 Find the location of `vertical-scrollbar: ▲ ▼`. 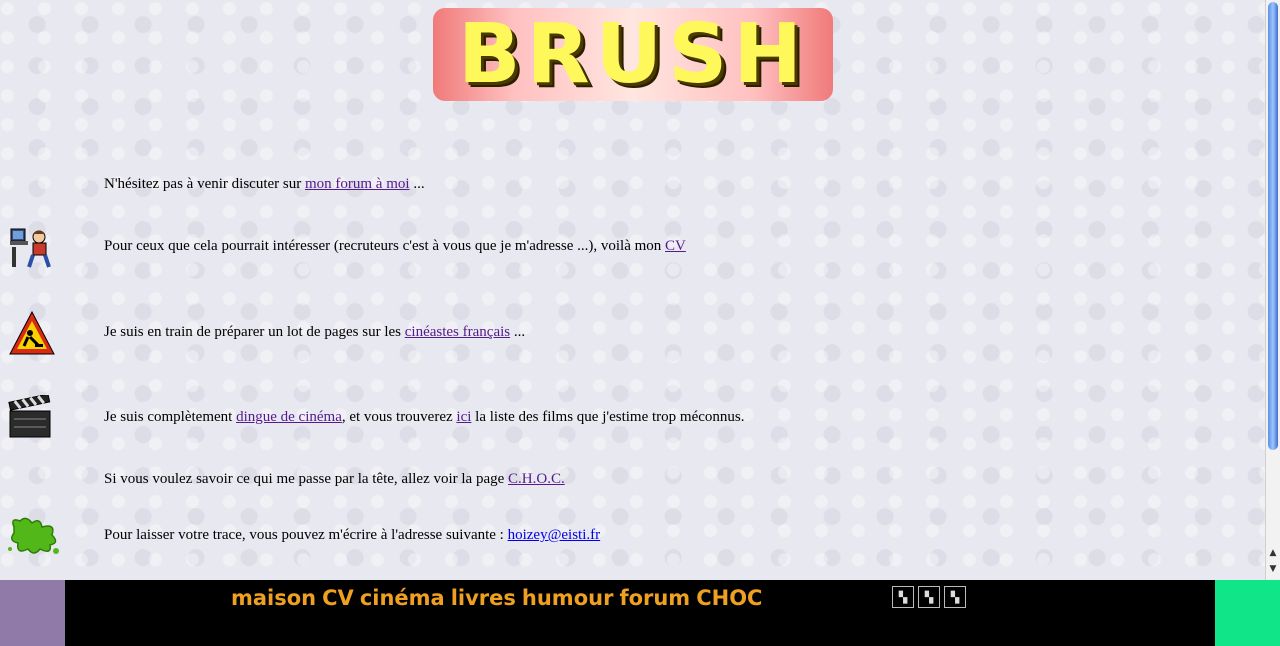

vertical-scrollbar: ▲ ▼ is located at coordinates (1272, 290).